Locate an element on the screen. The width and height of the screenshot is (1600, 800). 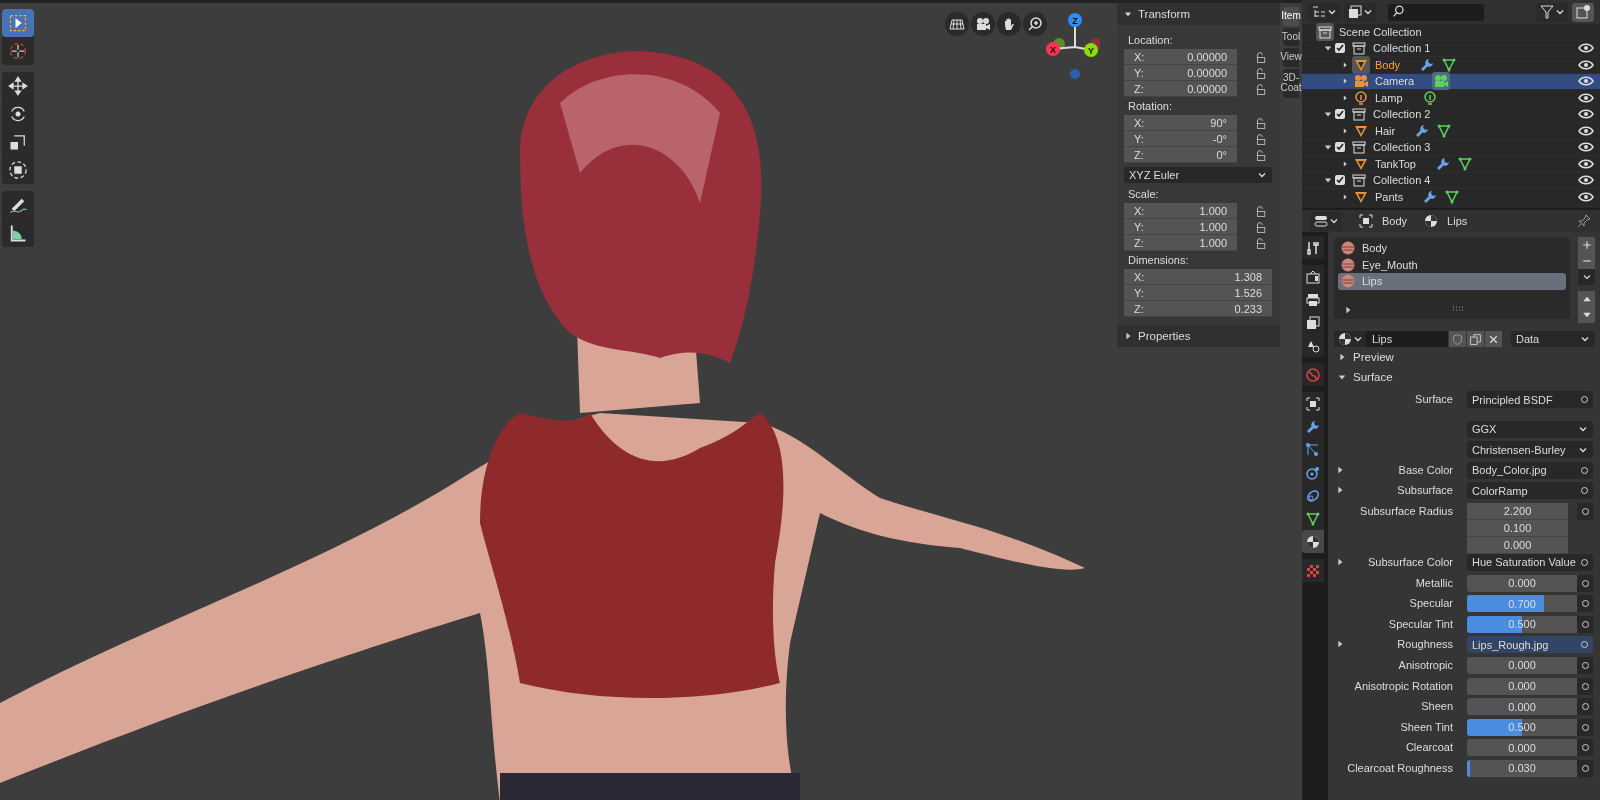
data-properties-tab is located at coordinates (1313, 518).